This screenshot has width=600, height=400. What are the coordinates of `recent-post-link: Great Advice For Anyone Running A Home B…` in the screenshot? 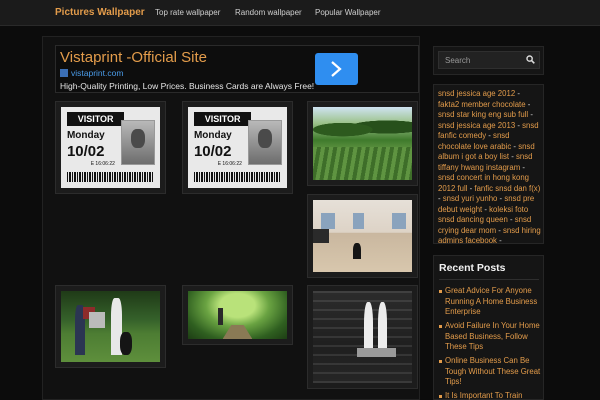 It's located at (491, 302).